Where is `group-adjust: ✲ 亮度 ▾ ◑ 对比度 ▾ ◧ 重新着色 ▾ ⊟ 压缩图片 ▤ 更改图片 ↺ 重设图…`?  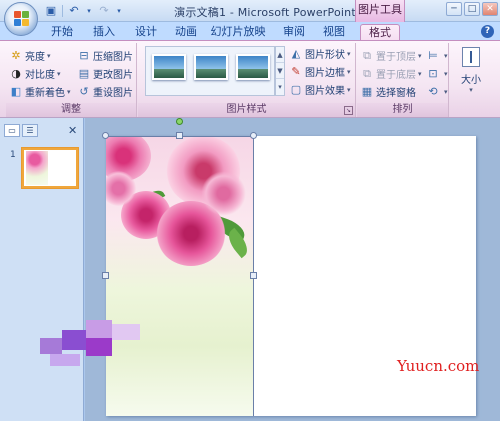
group-adjust: ✲ 亮度 ▾ ◑ 对比度 ▾ ◧ 重新着色 ▾ ⊟ 压缩图片 ▤ 更改图片 ↺ 重设图… is located at coordinates (71, 80).